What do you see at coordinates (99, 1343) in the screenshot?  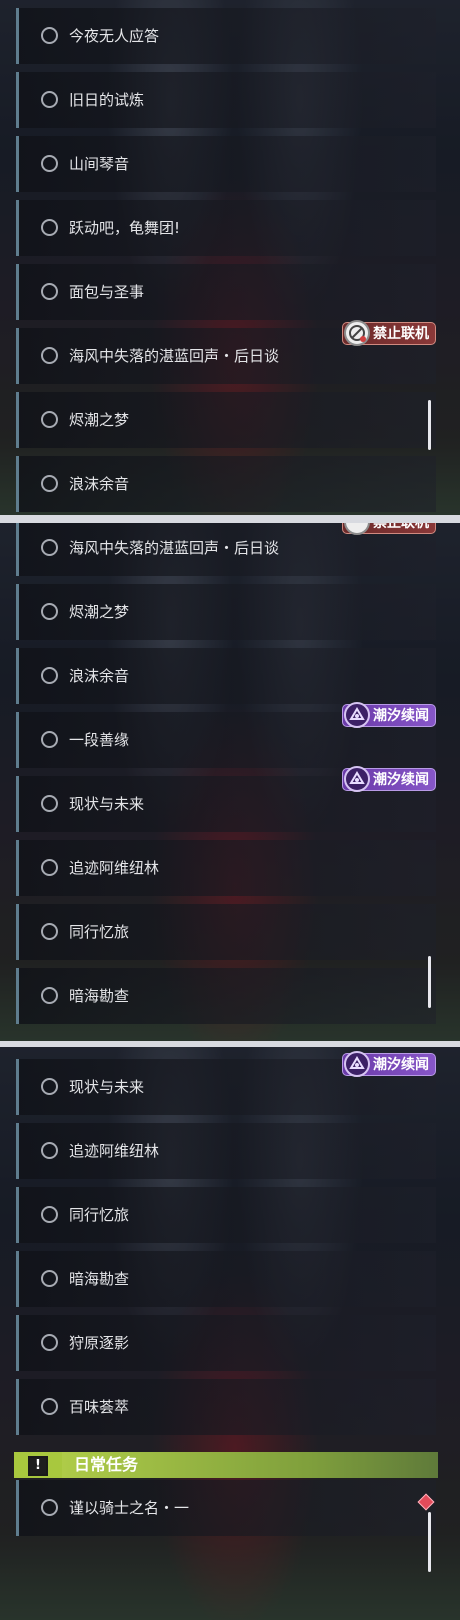 I see `quest-label: 狩原逐影` at bounding box center [99, 1343].